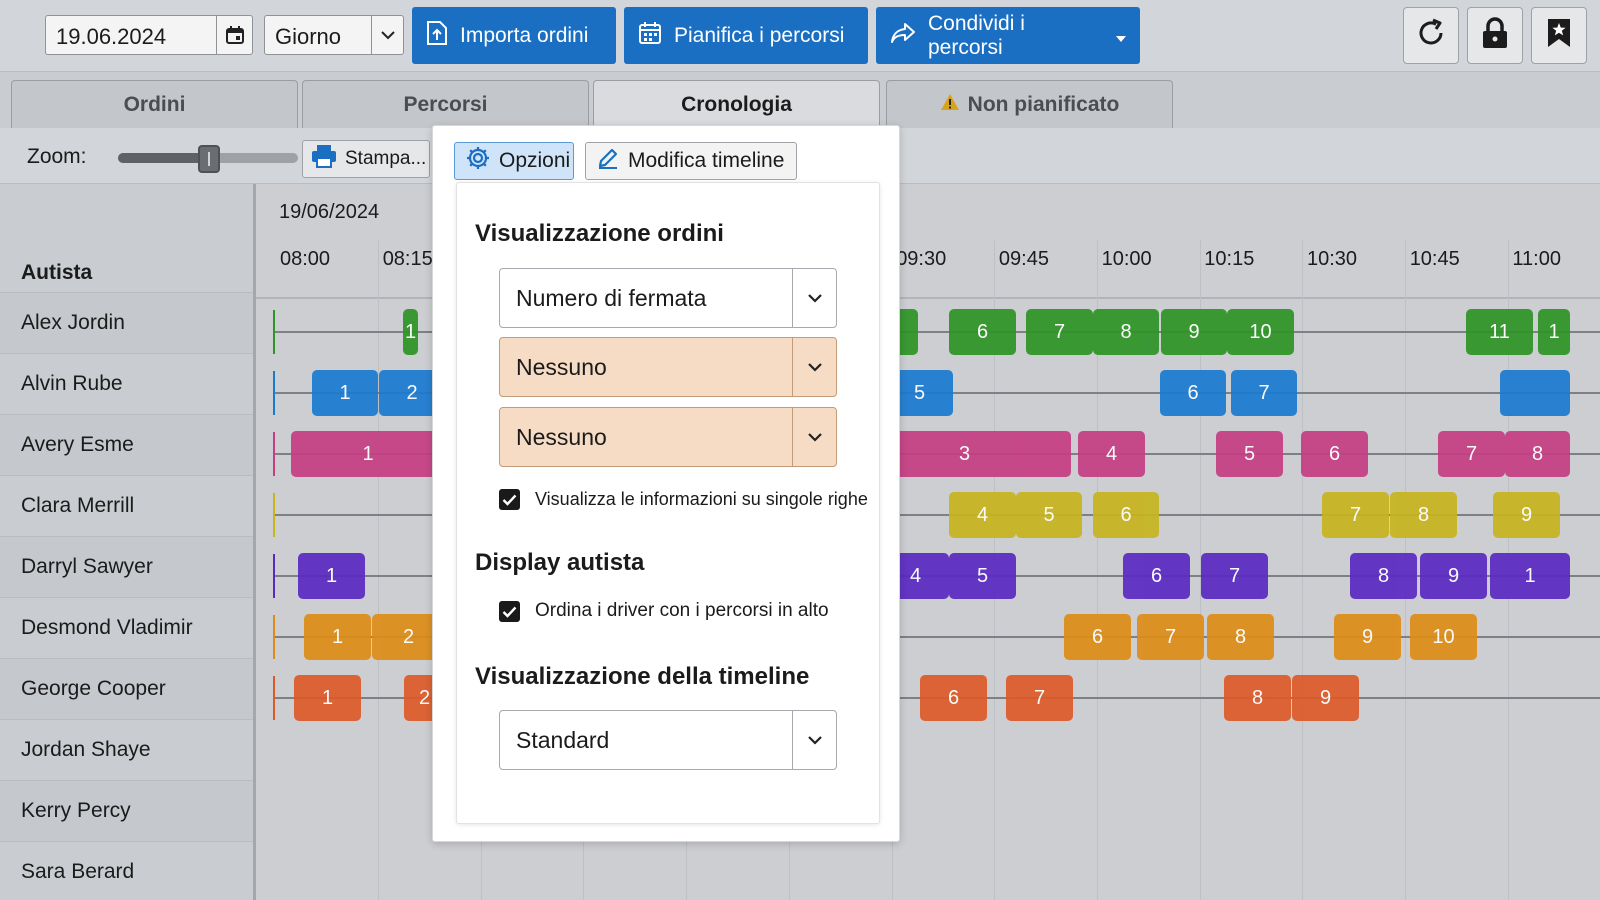 The image size is (1600, 900). Describe the element at coordinates (608, 161) in the screenshot. I see `pencil-icon` at that location.